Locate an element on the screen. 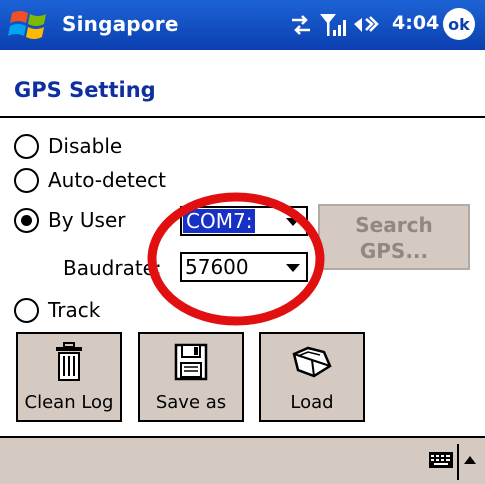 Image resolution: width=485 pixels, height=484 pixels. radio-auto-detect: Auto-detect is located at coordinates (90, 180).